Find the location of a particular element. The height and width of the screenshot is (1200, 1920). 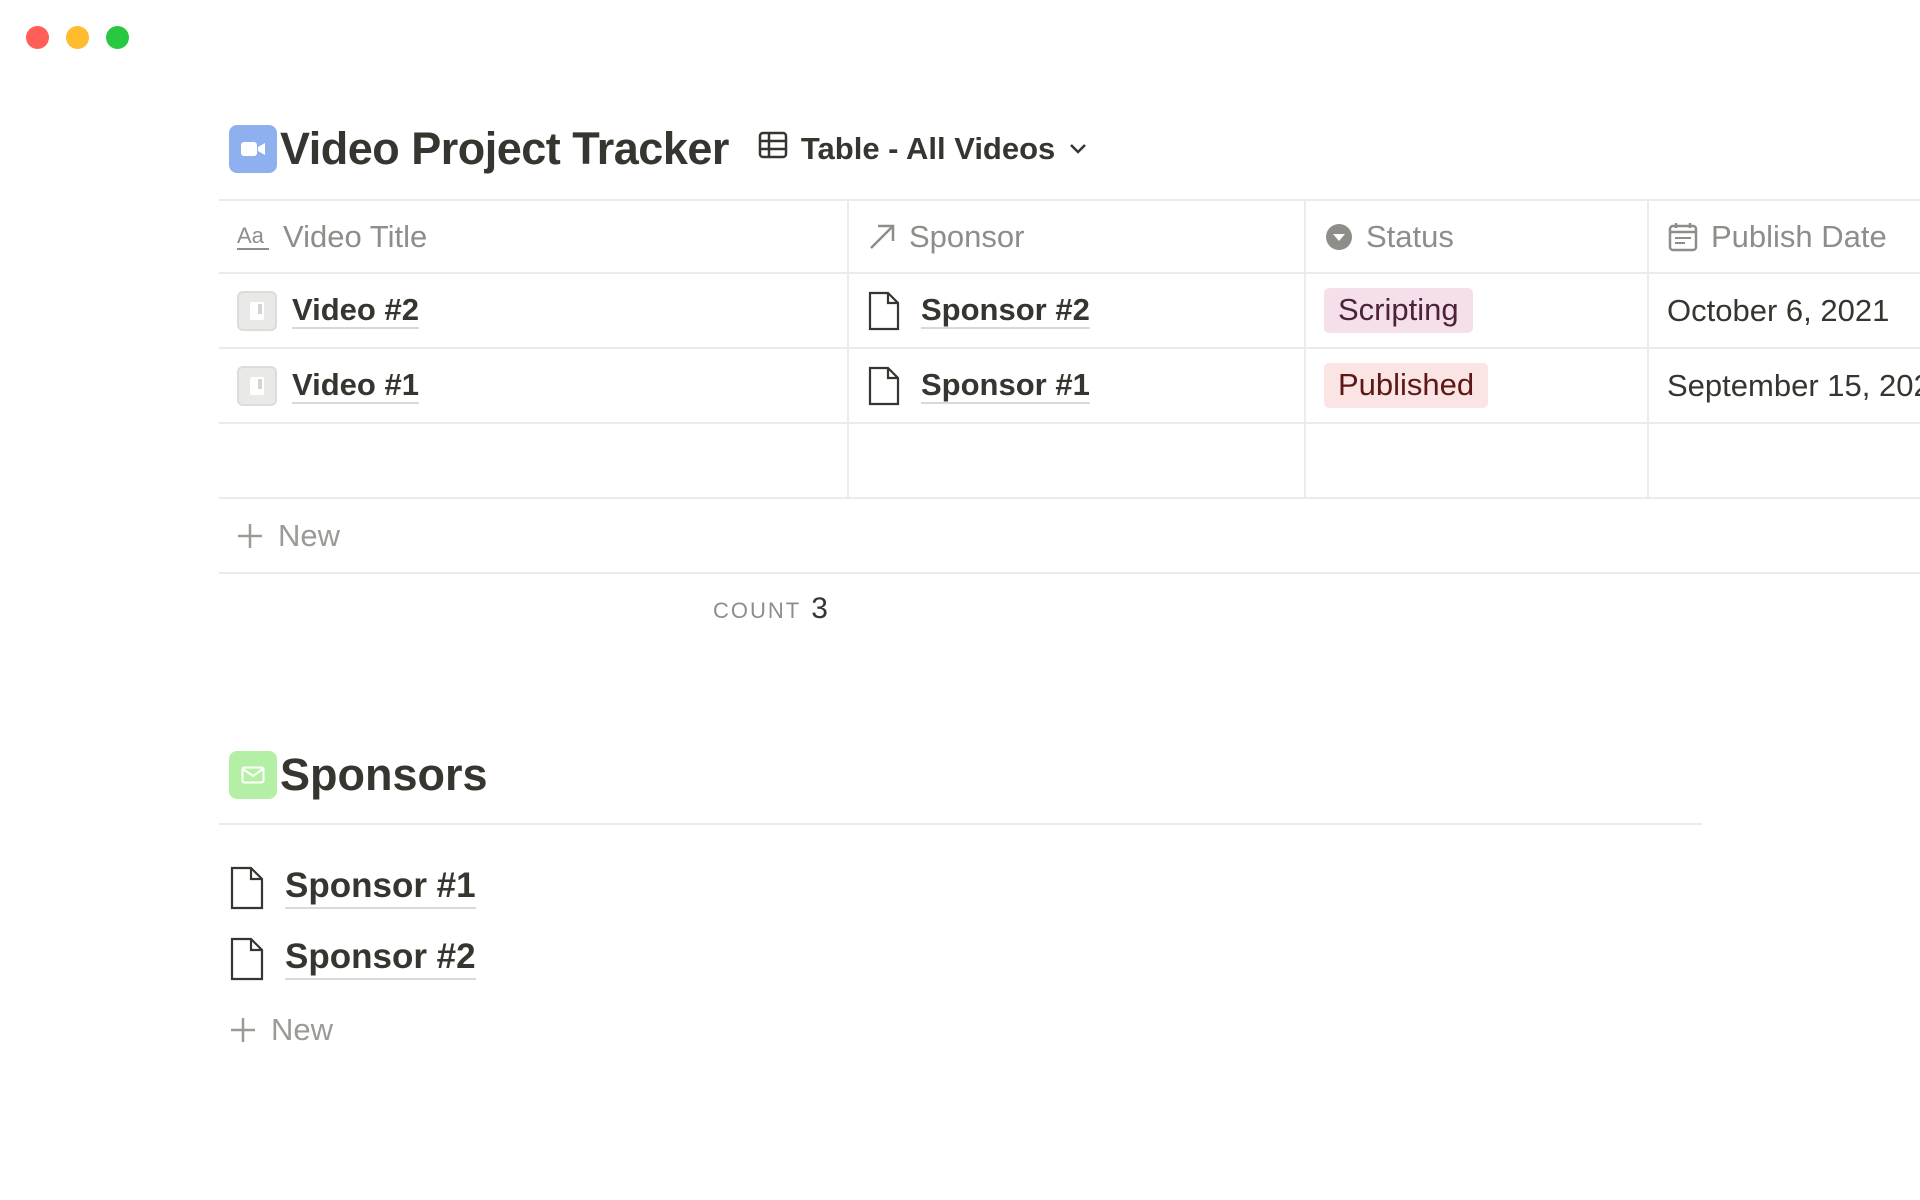

video-title-cell is located at coordinates (534, 460).